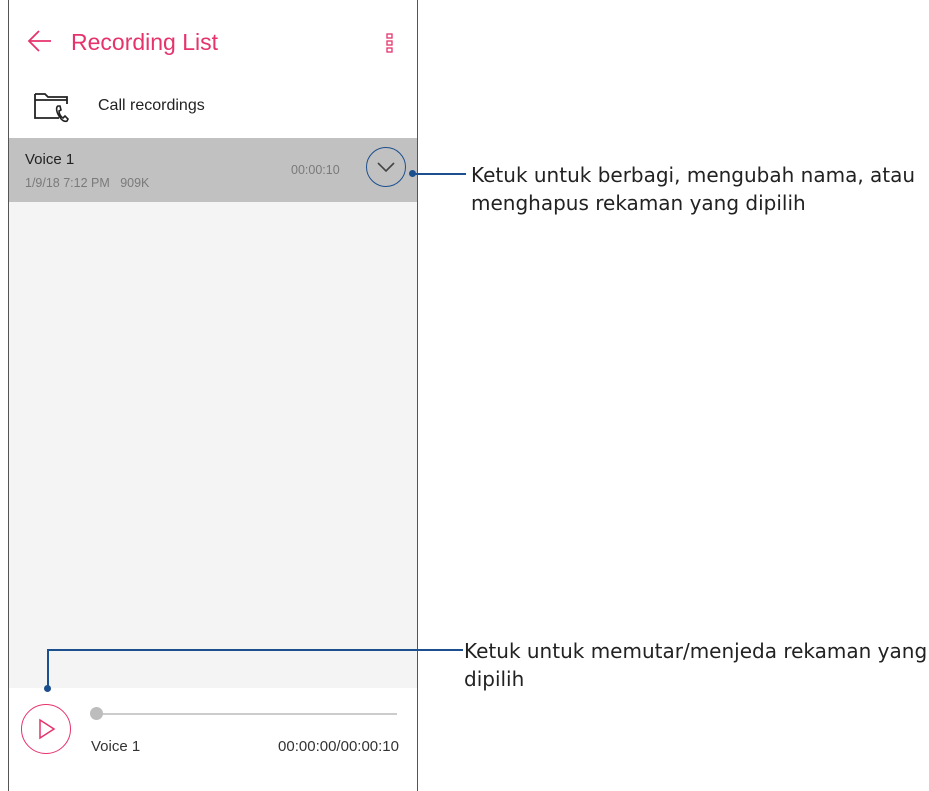 The width and height of the screenshot is (929, 791). Describe the element at coordinates (50, 159) in the screenshot. I see `recording-name: Voice 1` at that location.